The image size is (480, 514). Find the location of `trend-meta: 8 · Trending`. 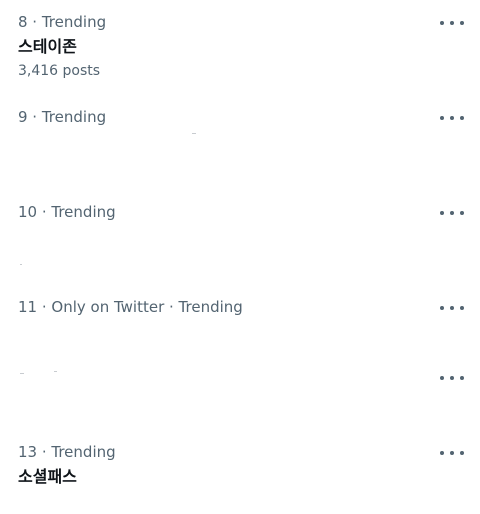

trend-meta: 8 · Trending is located at coordinates (62, 22).